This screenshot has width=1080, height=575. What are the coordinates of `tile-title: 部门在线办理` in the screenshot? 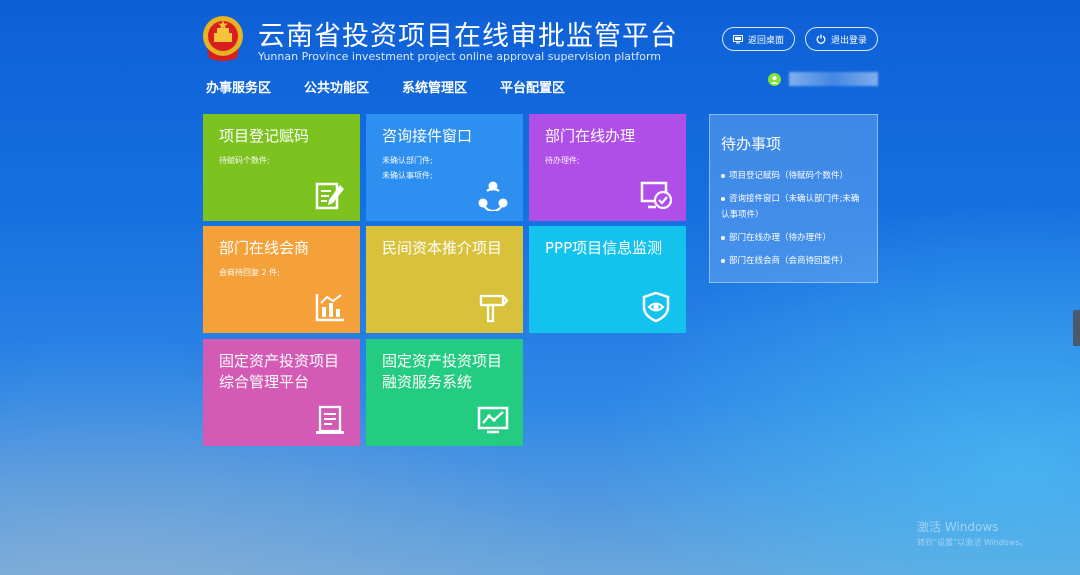 It's located at (590, 136).